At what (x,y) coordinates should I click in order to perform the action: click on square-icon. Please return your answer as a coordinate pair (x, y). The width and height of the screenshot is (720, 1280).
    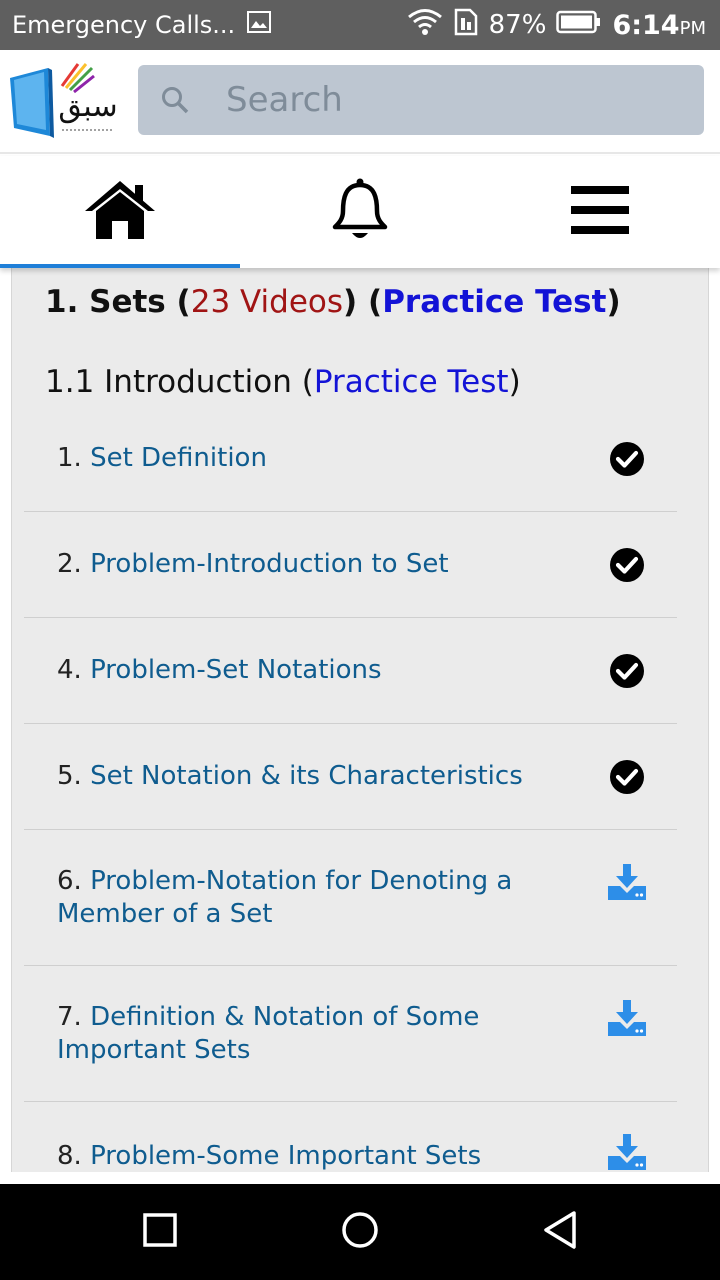
    Looking at the image, I should click on (160, 1232).